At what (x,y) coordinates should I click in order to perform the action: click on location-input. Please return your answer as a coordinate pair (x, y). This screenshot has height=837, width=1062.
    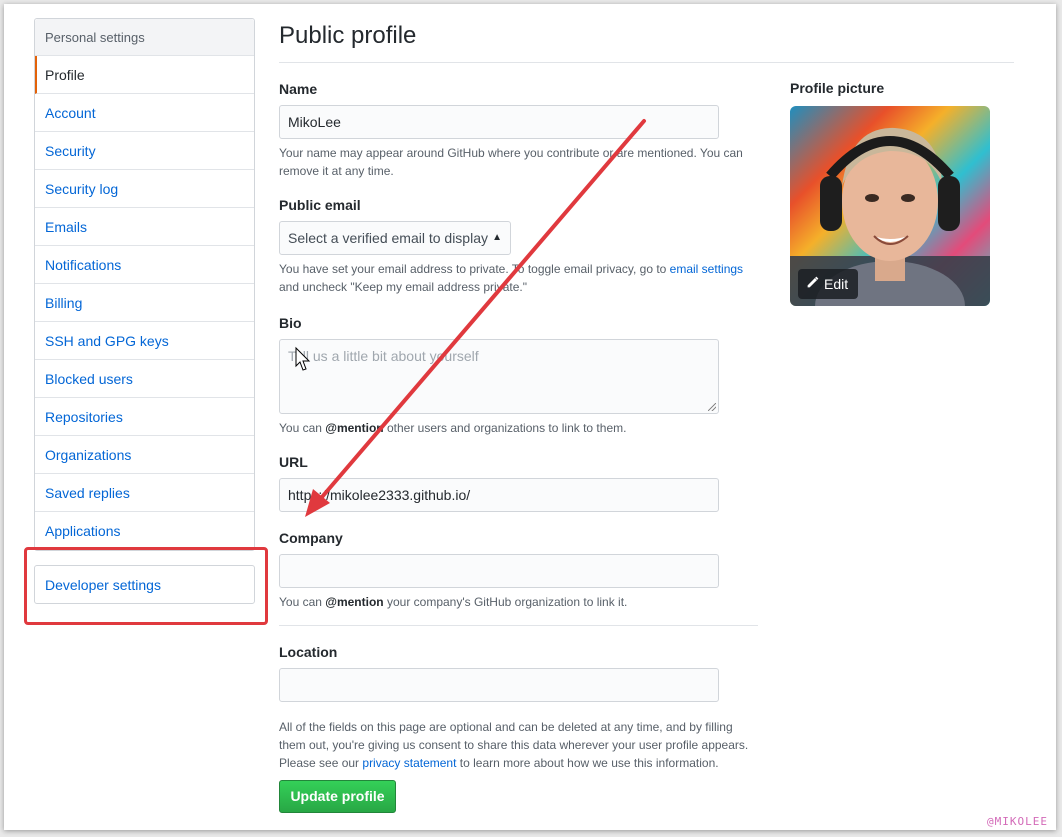
    Looking at the image, I should click on (499, 685).